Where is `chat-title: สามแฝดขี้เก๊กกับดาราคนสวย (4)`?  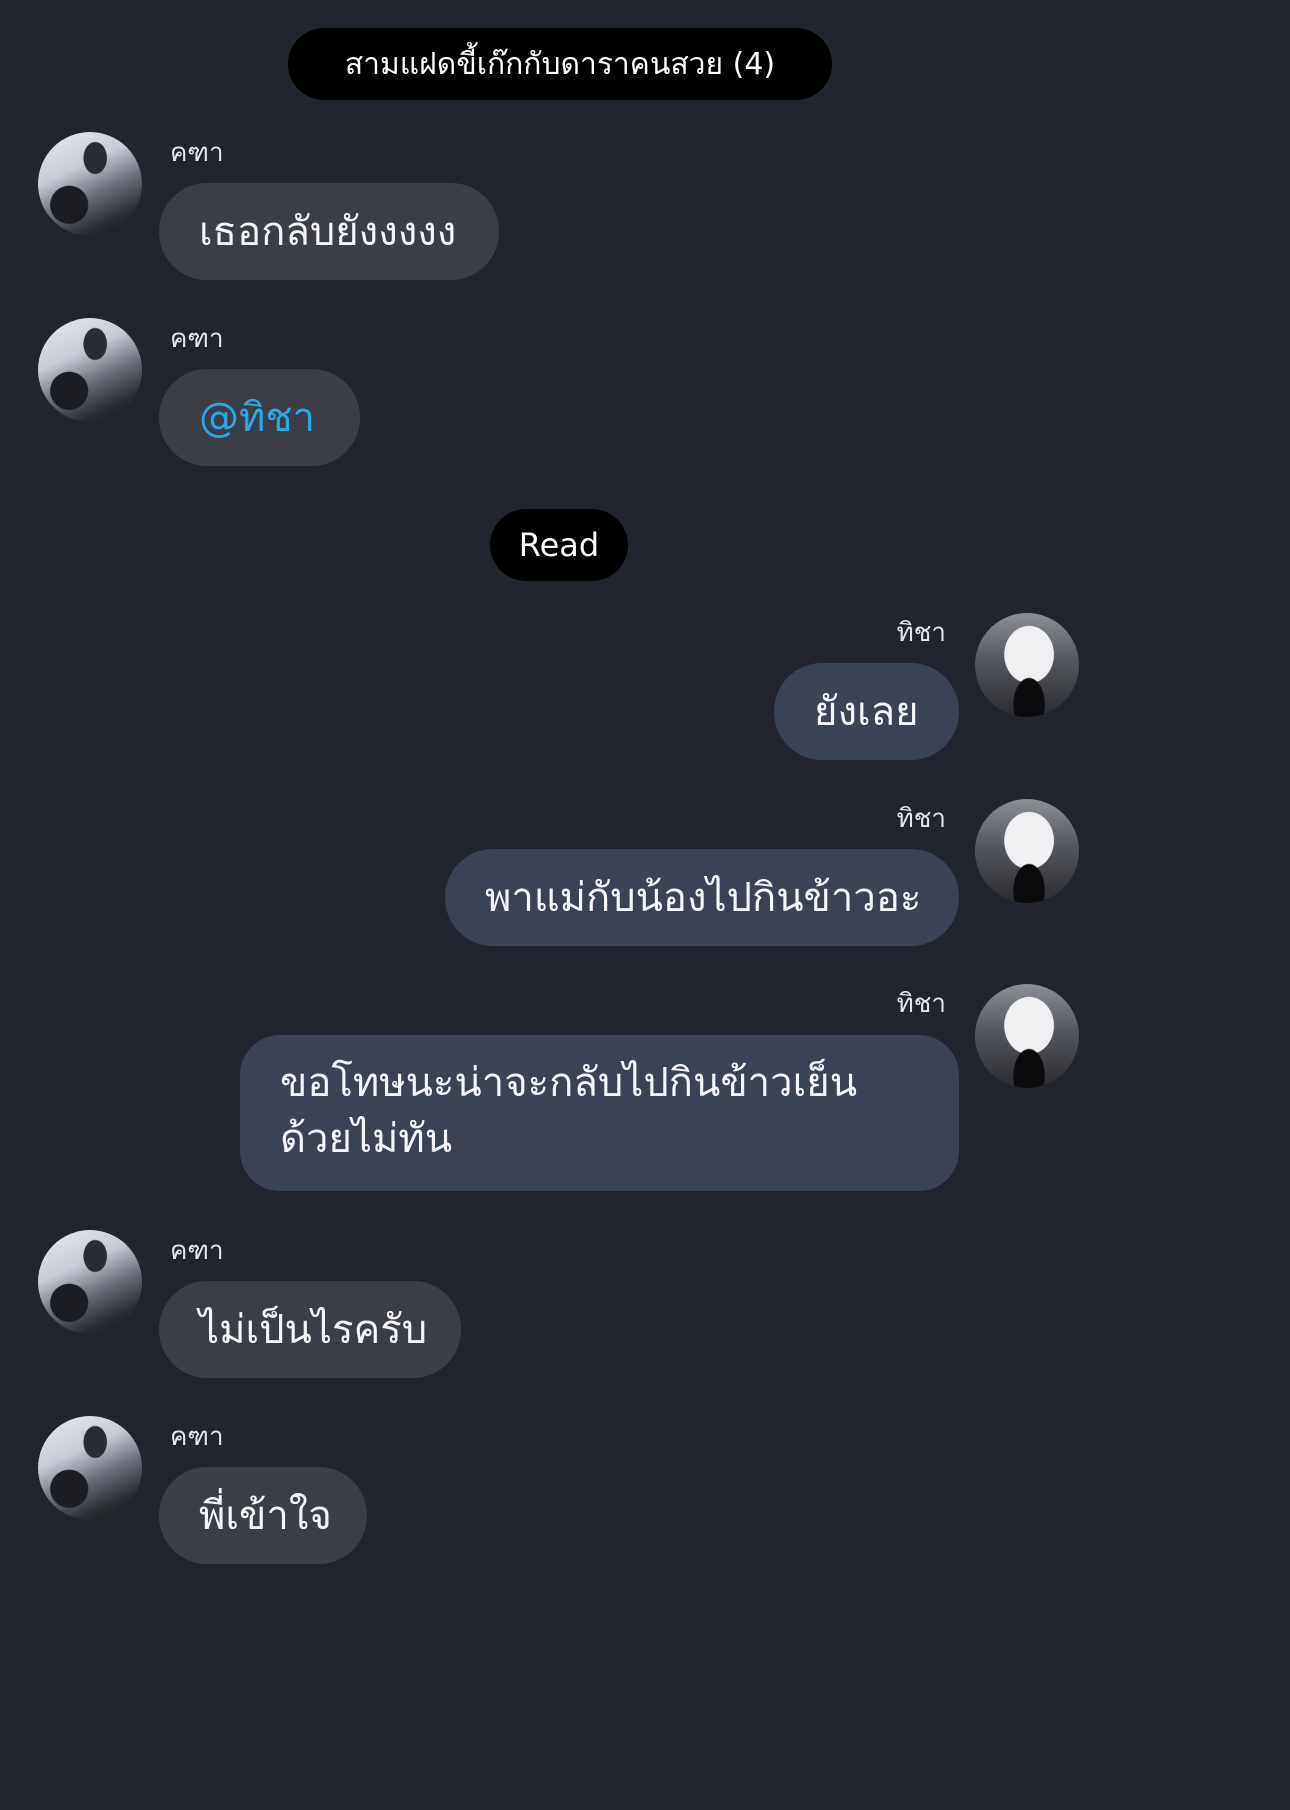
chat-title: สามแฝดขี้เก๊กกับดาราคนสวย (4) is located at coordinates (560, 64).